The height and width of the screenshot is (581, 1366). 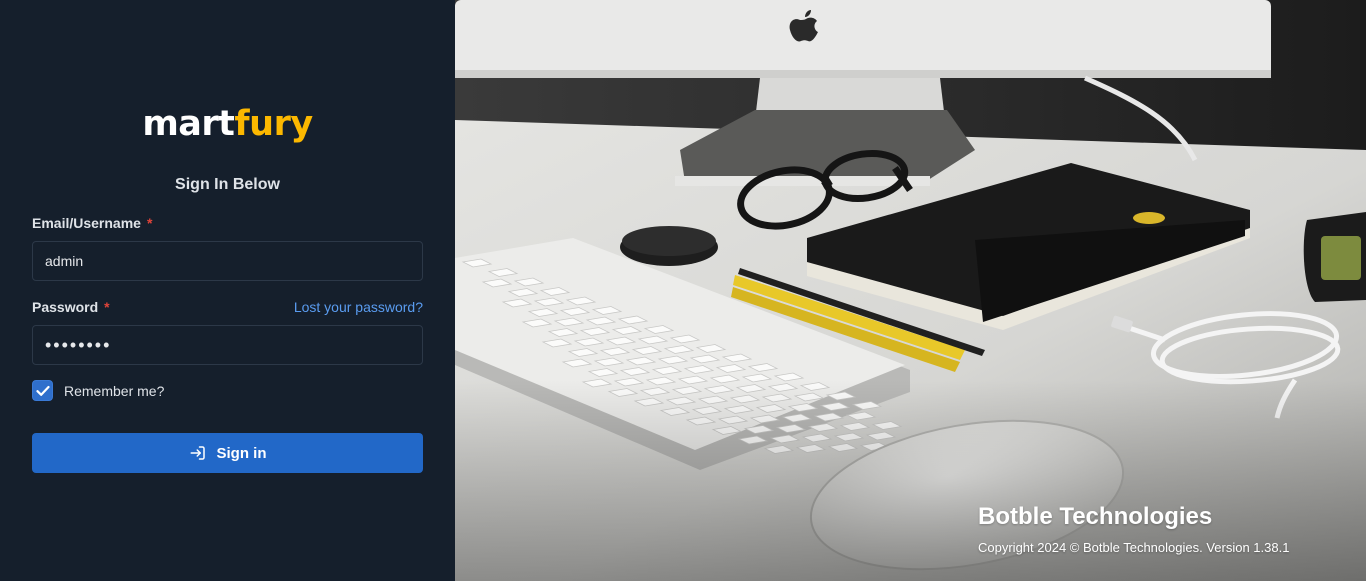 What do you see at coordinates (65, 307) in the screenshot?
I see `password-label-text: Password` at bounding box center [65, 307].